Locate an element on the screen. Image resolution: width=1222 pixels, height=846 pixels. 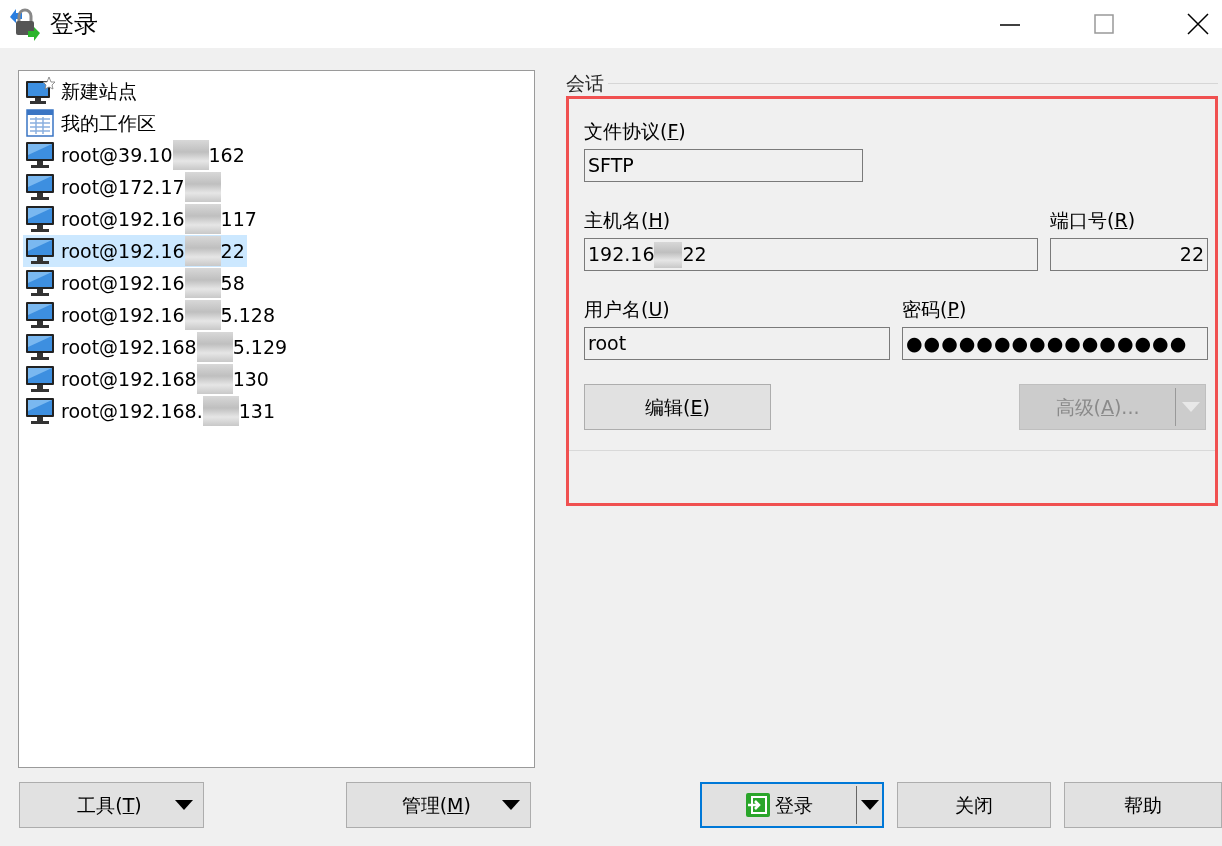
site-item: 我的工作区 is located at coordinates (90, 123).